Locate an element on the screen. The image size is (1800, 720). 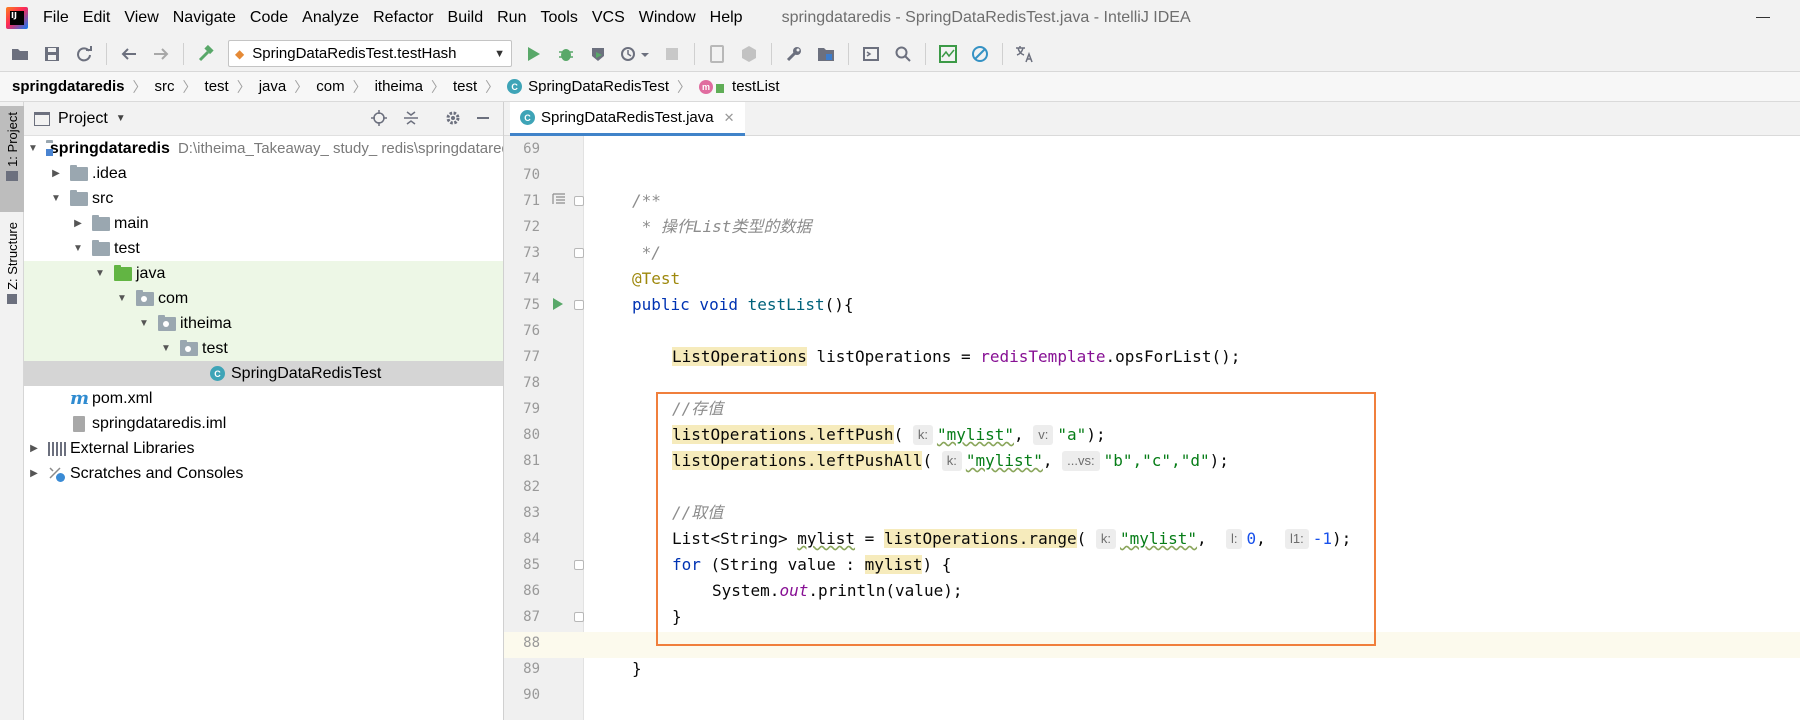
tree-item-test-package: ▼ test is located at coordinates (263, 348).